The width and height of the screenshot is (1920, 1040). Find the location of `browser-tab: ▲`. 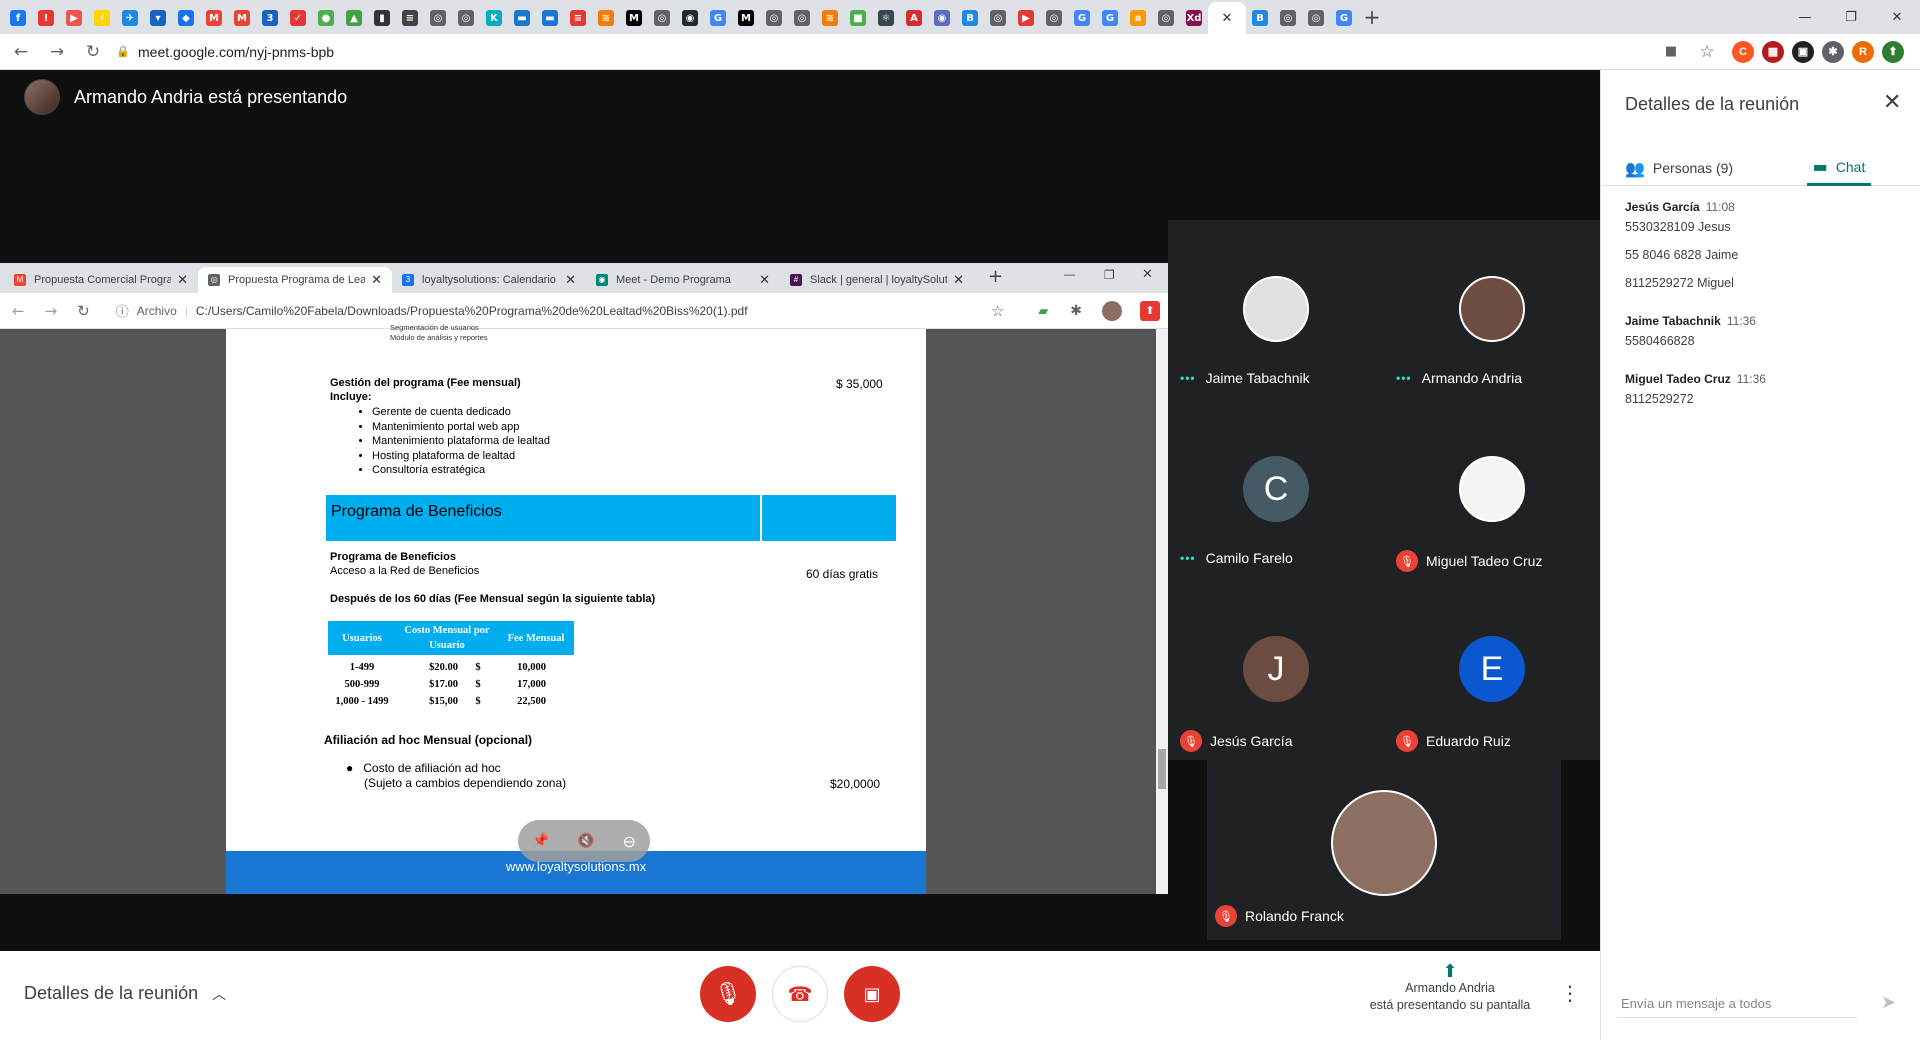

browser-tab: ▲ is located at coordinates (354, 18).